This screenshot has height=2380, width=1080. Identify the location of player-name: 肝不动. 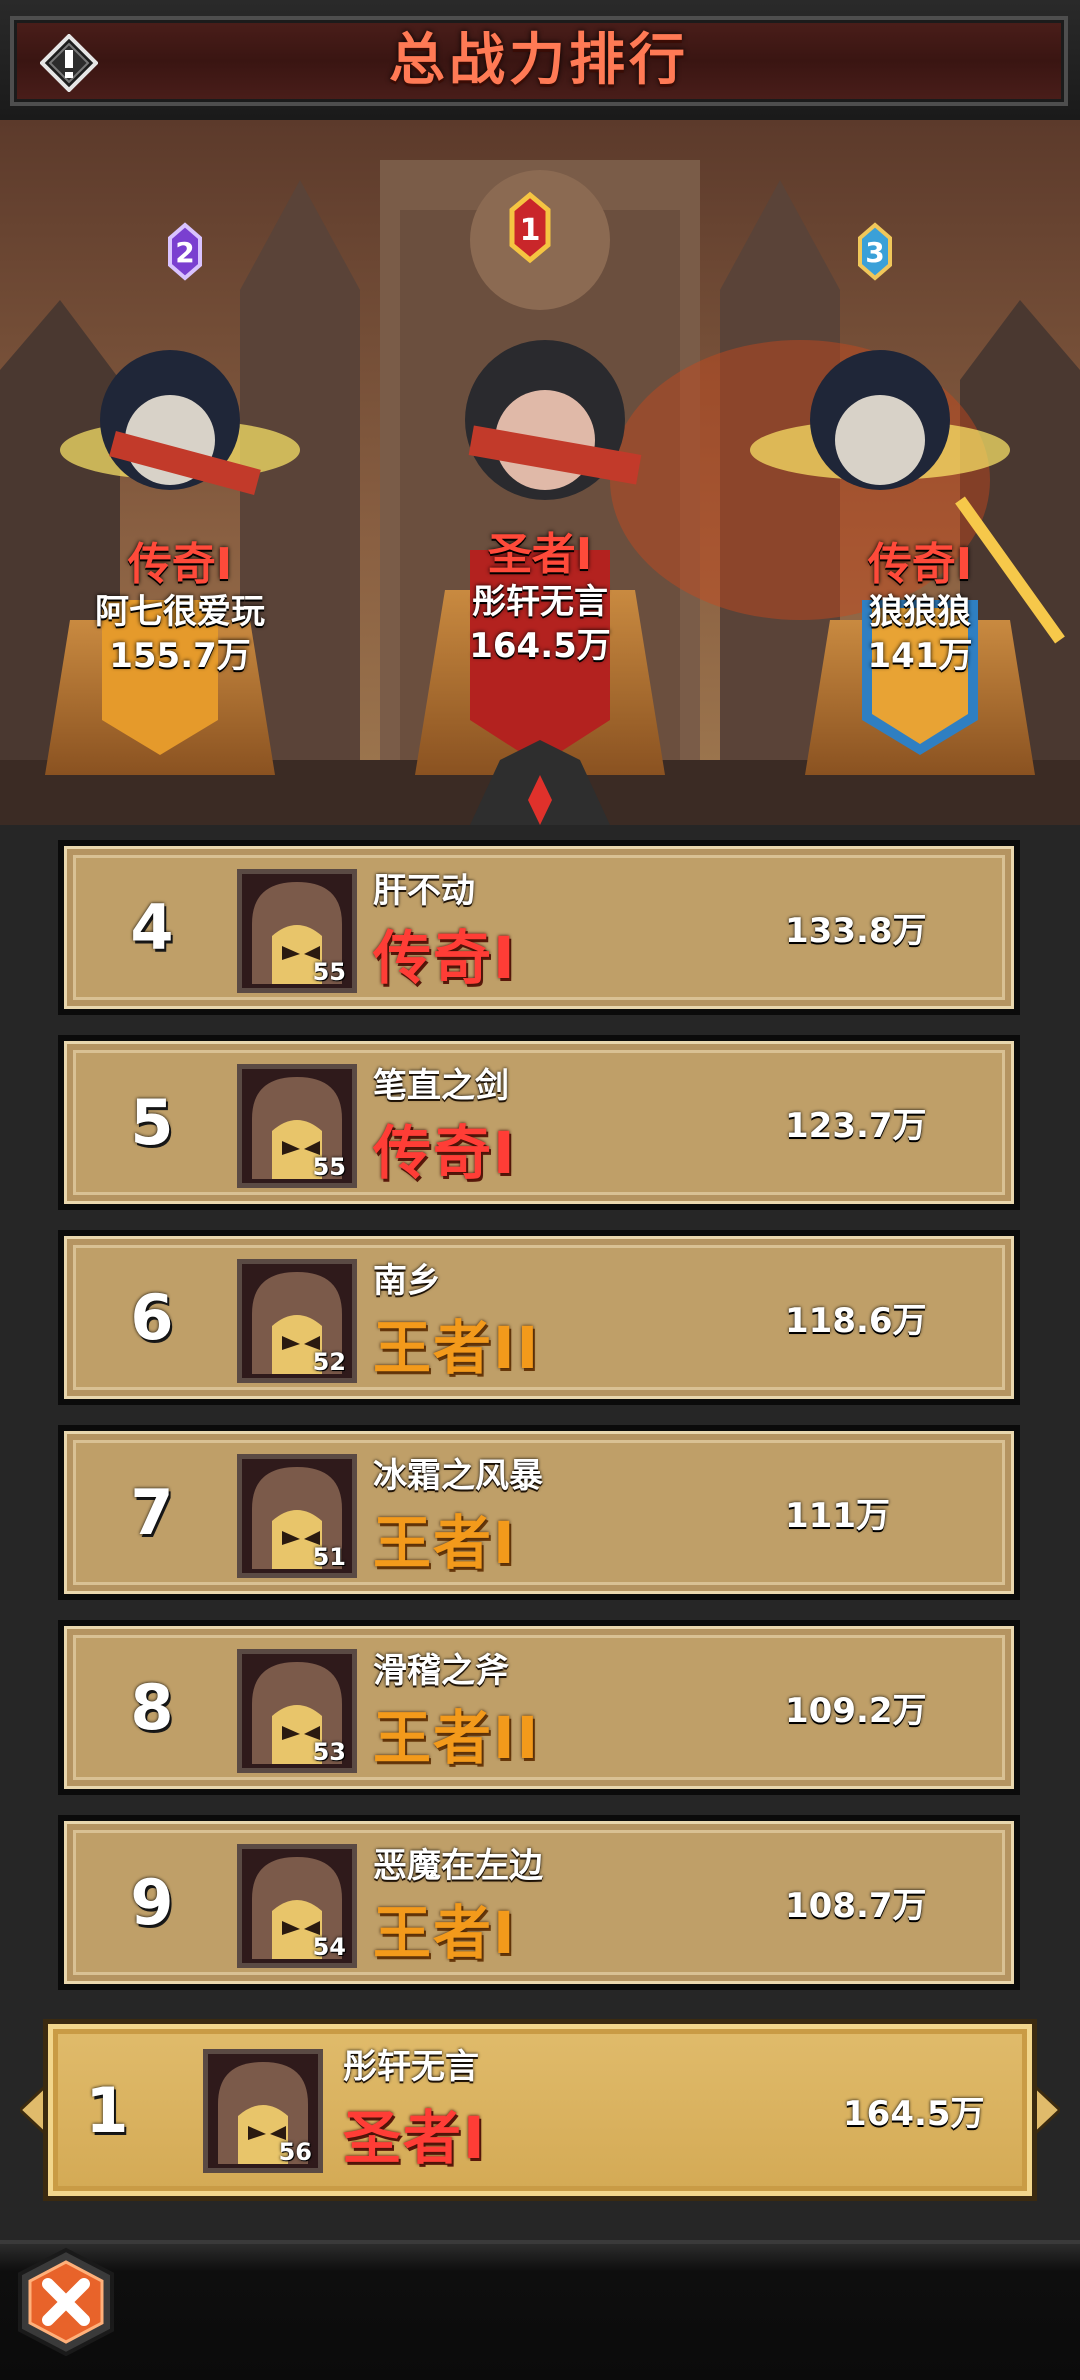
(424, 891).